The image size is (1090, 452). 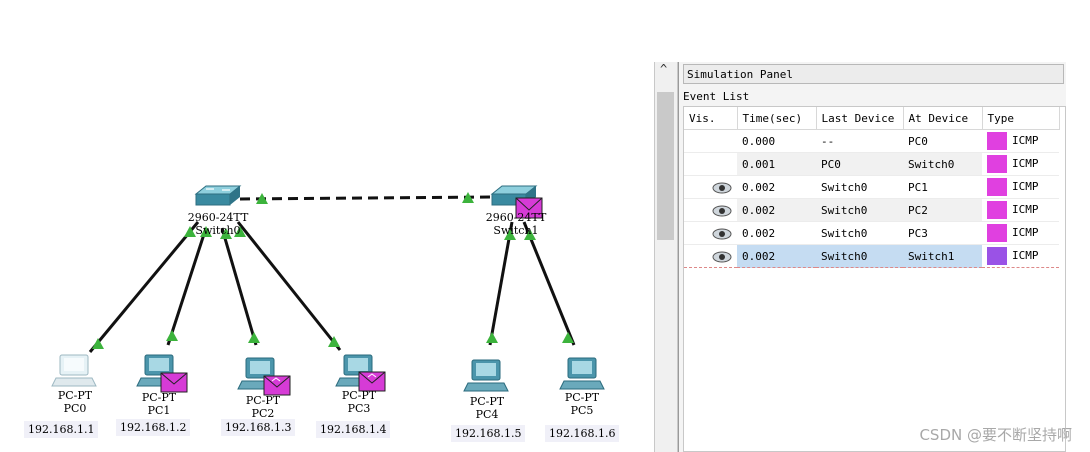 What do you see at coordinates (942, 187) in the screenshot?
I see `event-at-device: PC1` at bounding box center [942, 187].